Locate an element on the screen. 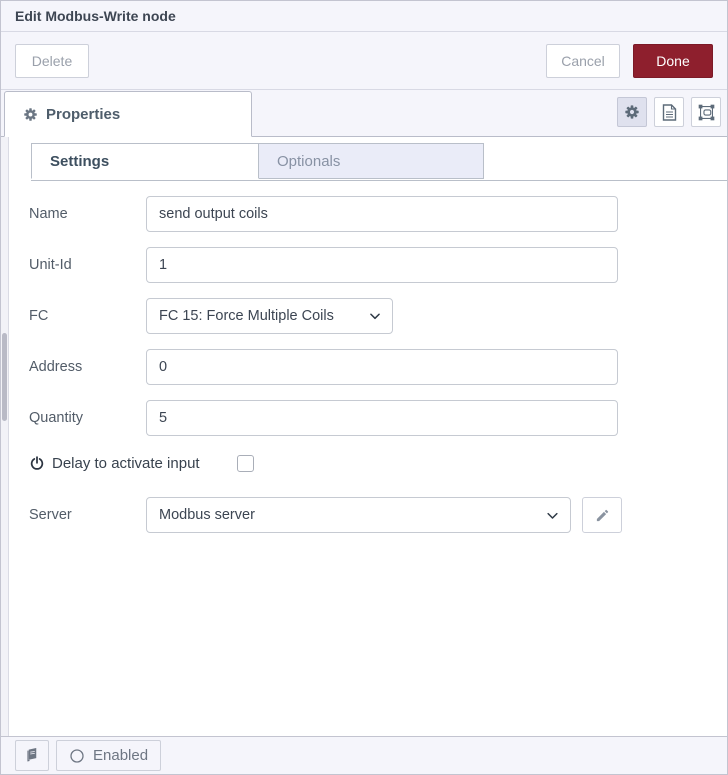  power-icon is located at coordinates (37, 463).